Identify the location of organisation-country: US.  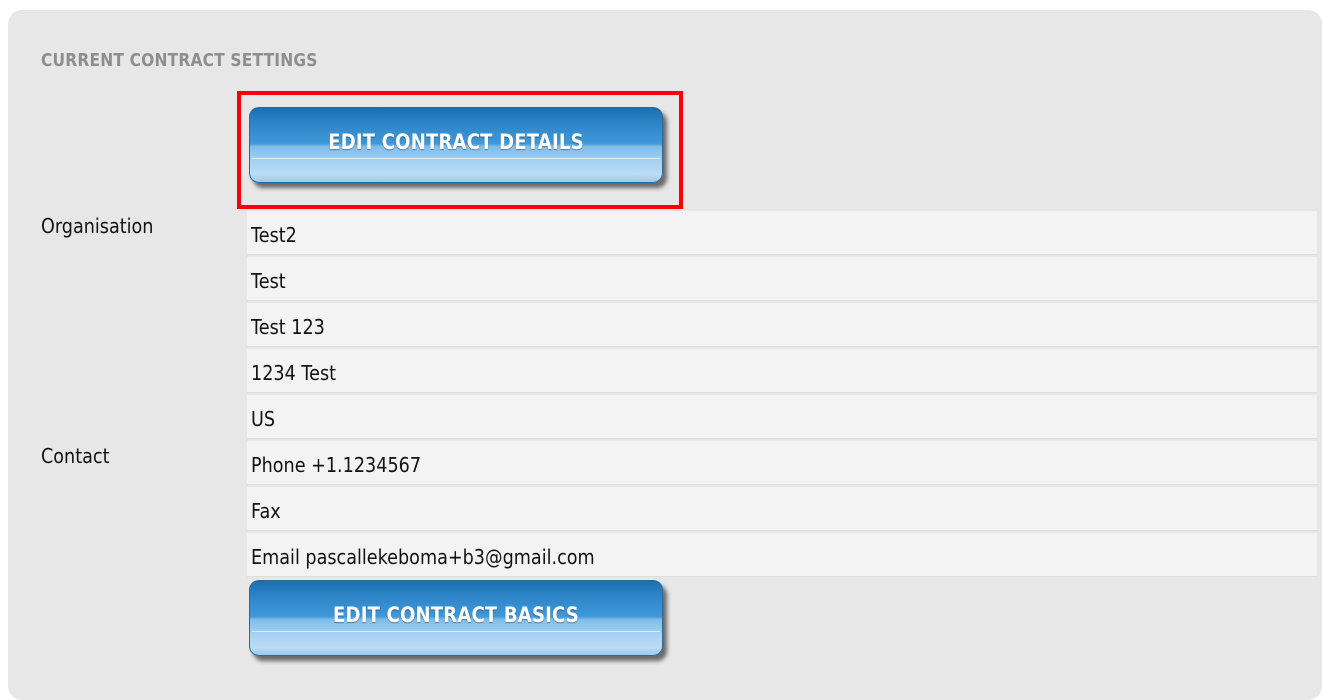
(263, 419).